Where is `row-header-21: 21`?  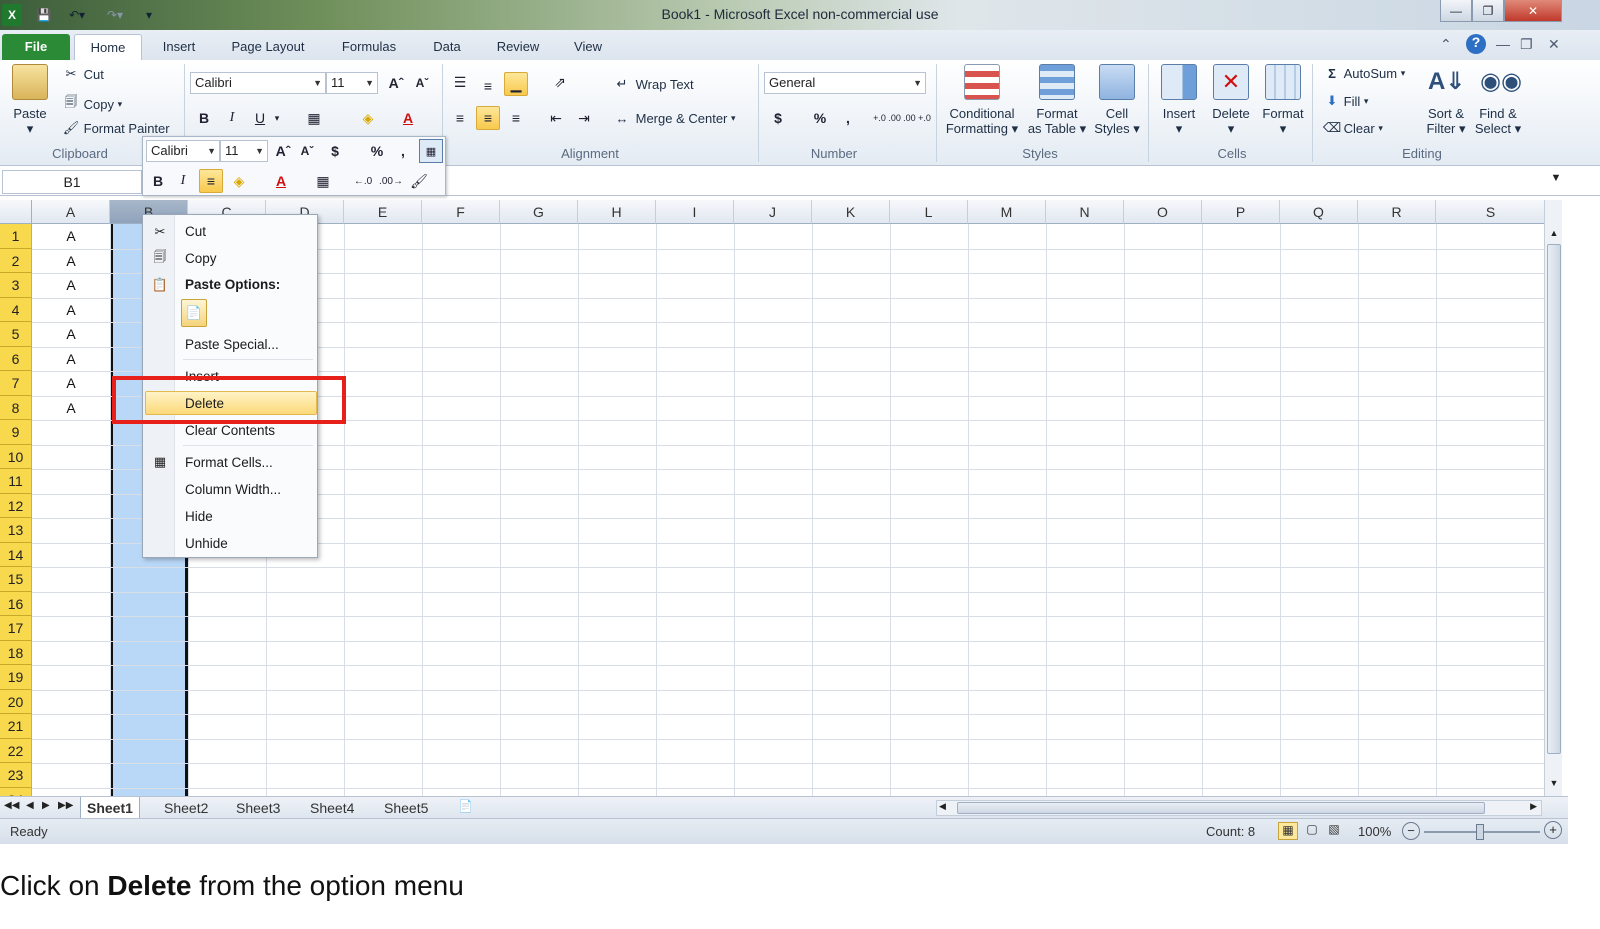
row-header-21: 21 is located at coordinates (16, 726).